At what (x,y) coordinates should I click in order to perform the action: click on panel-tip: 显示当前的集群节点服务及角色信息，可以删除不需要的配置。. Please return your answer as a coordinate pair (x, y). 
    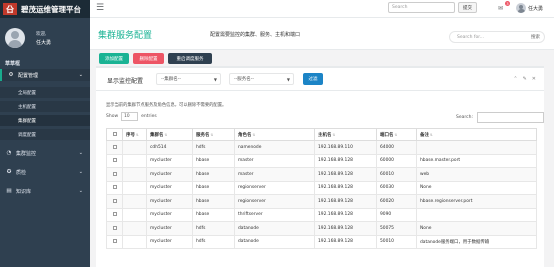
    Looking at the image, I should click on (166, 105).